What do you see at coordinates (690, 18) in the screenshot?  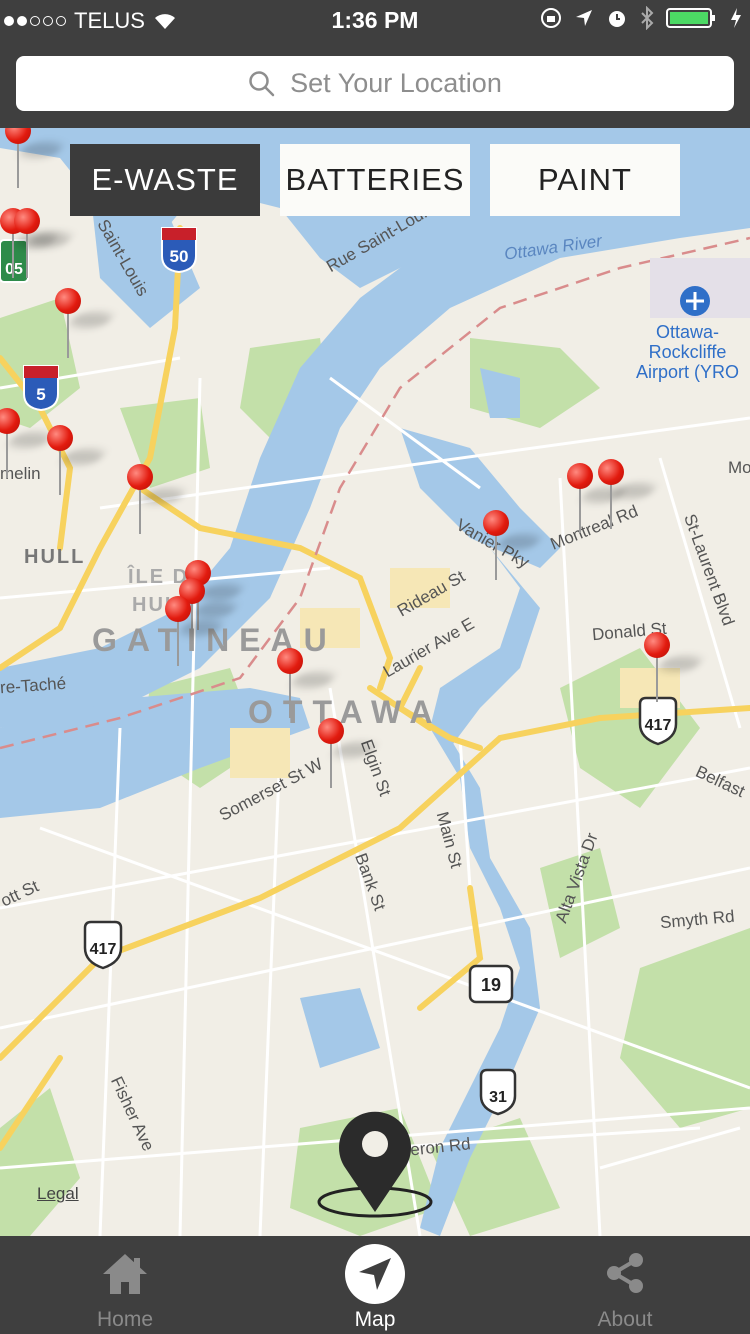 I see `battery-icon` at bounding box center [690, 18].